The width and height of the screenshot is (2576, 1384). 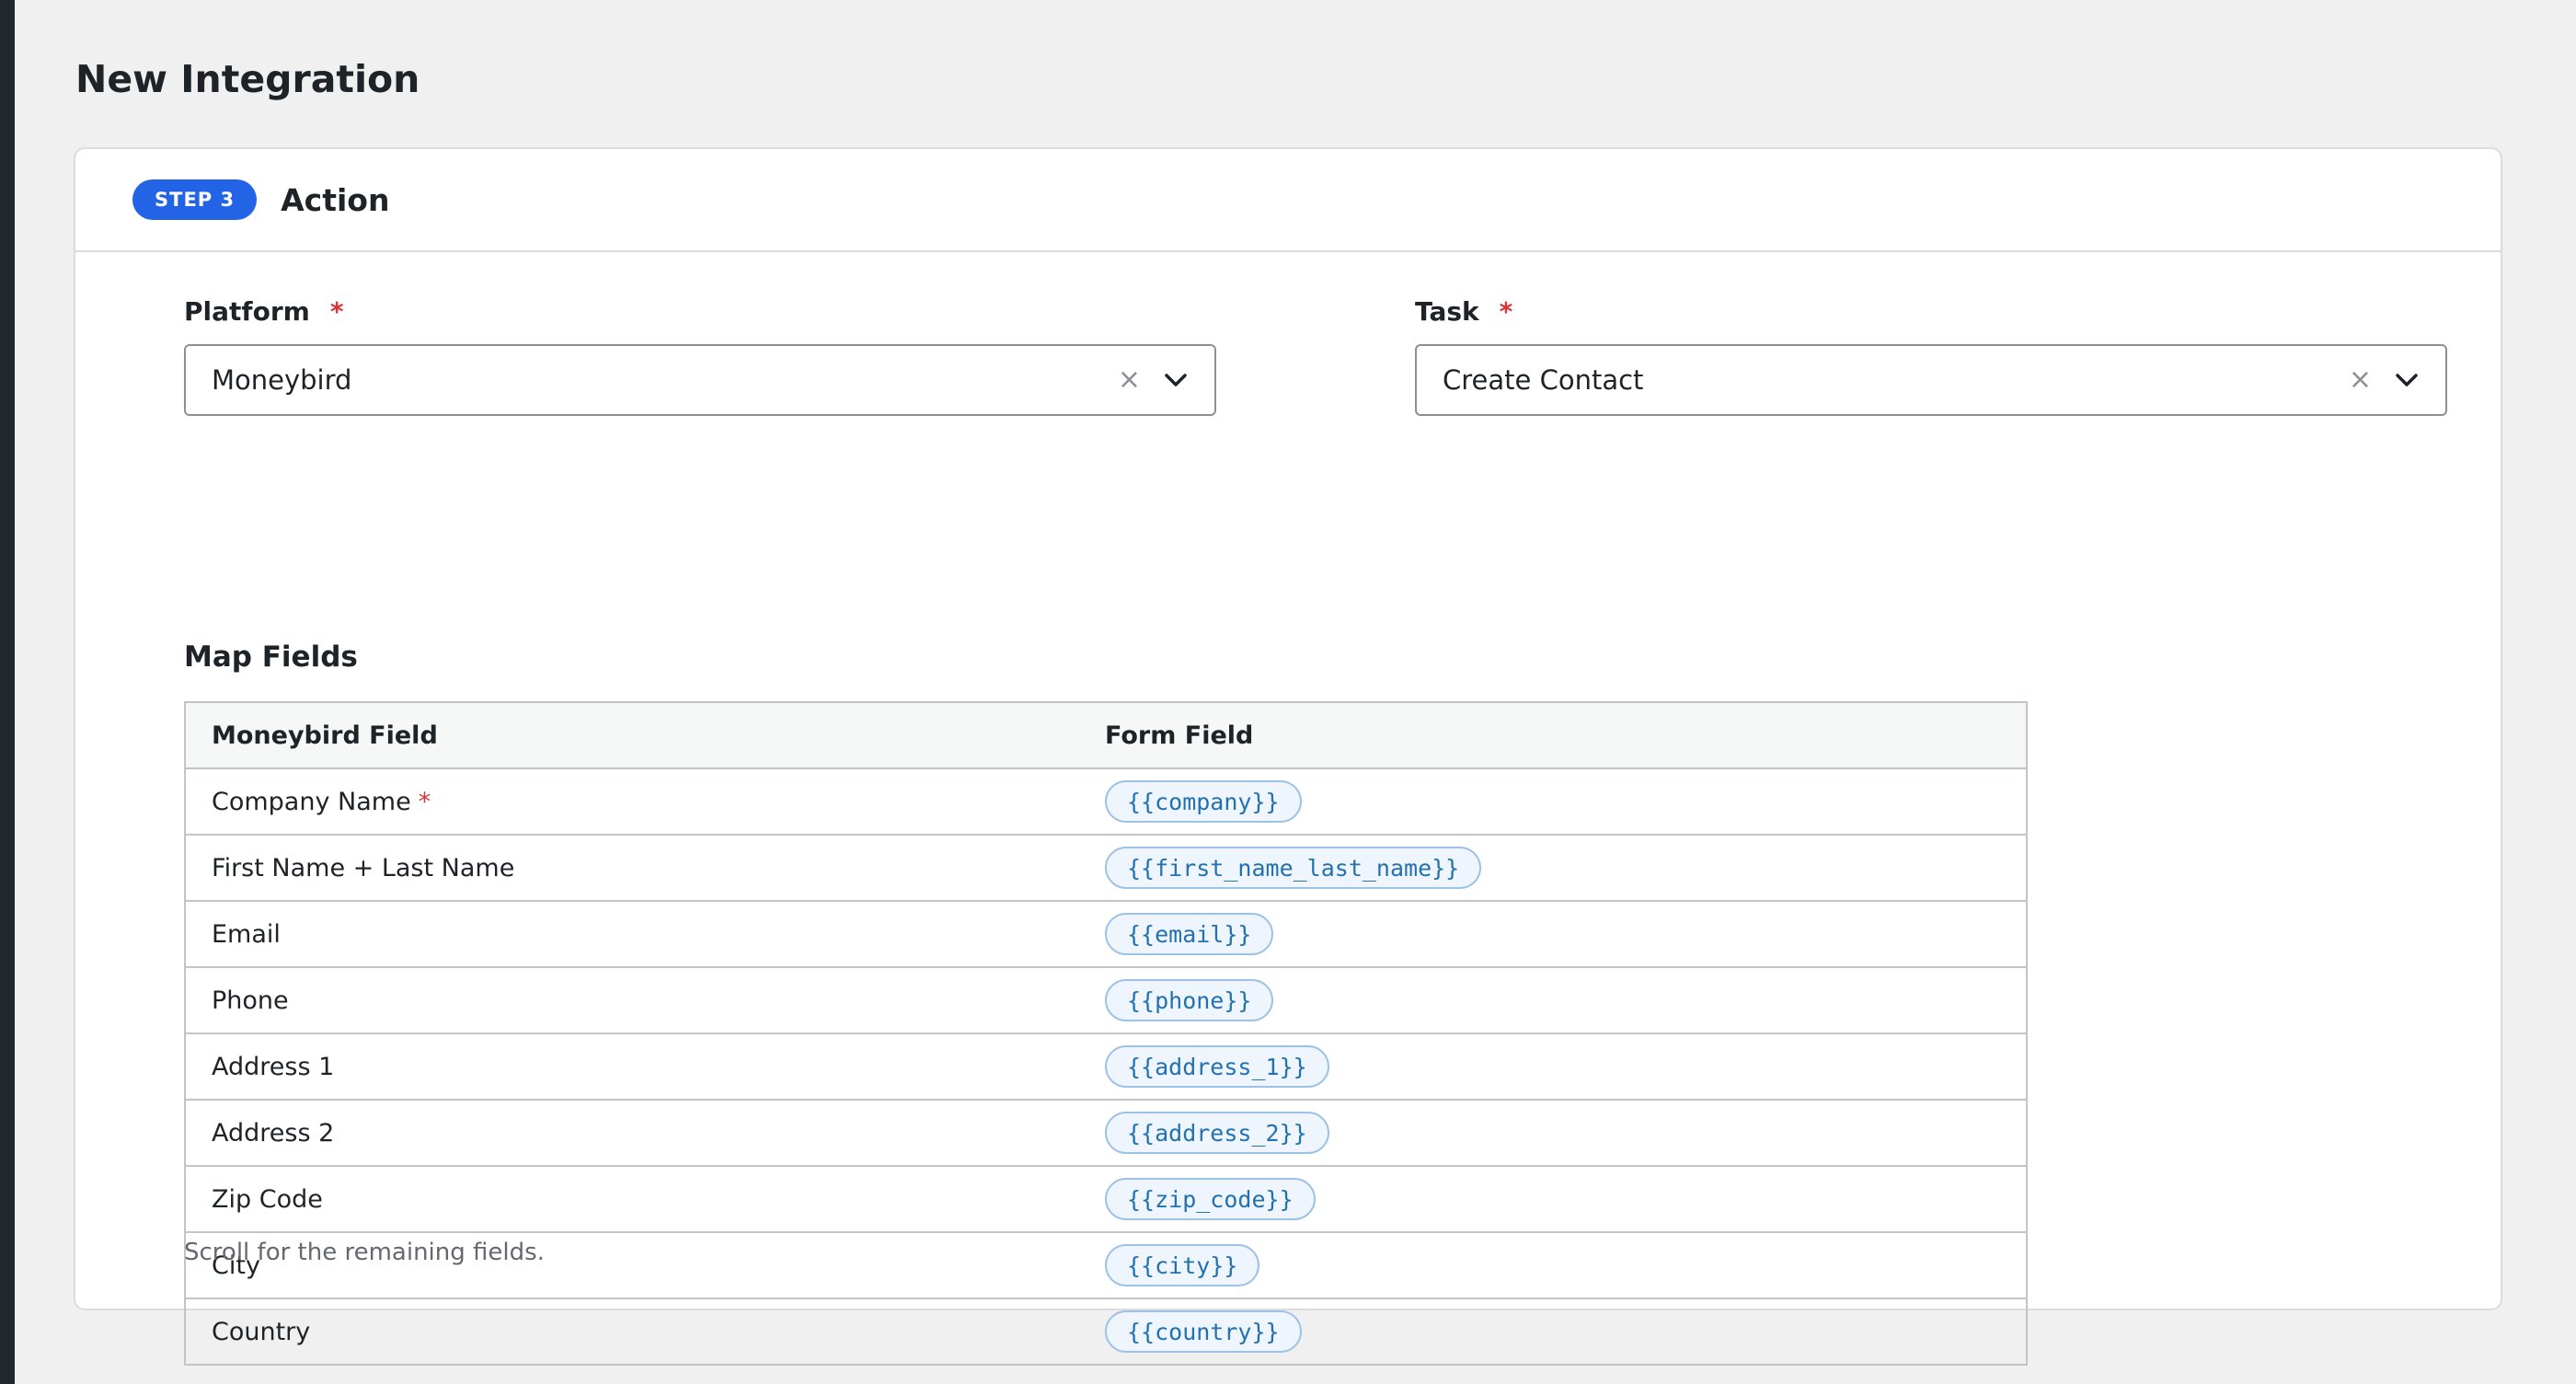 I want to click on moneybird-field-cell: Address 2, so click(x=632, y=1133).